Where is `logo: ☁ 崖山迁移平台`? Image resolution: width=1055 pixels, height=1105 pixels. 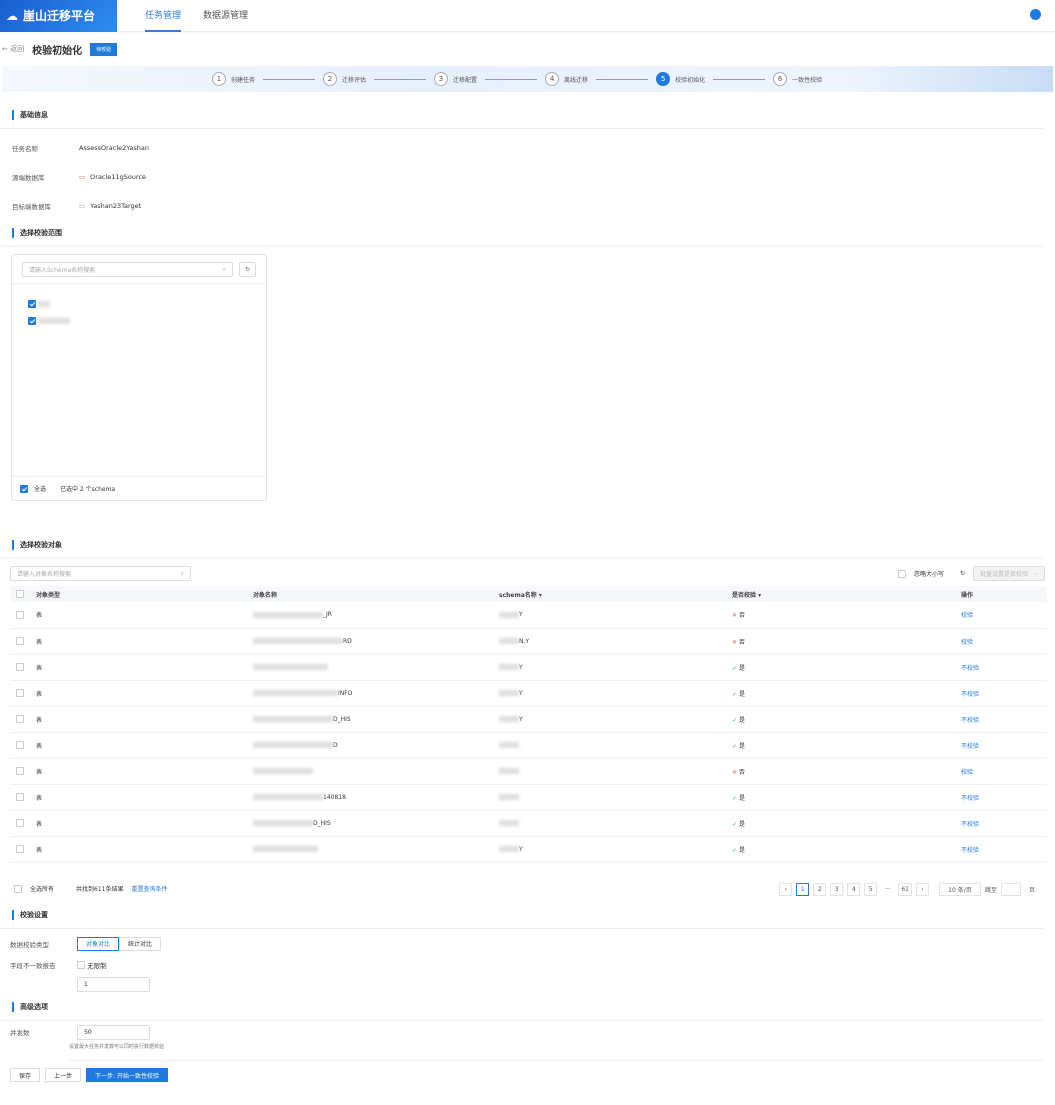 logo: ☁ 崖山迁移平台 is located at coordinates (58, 16).